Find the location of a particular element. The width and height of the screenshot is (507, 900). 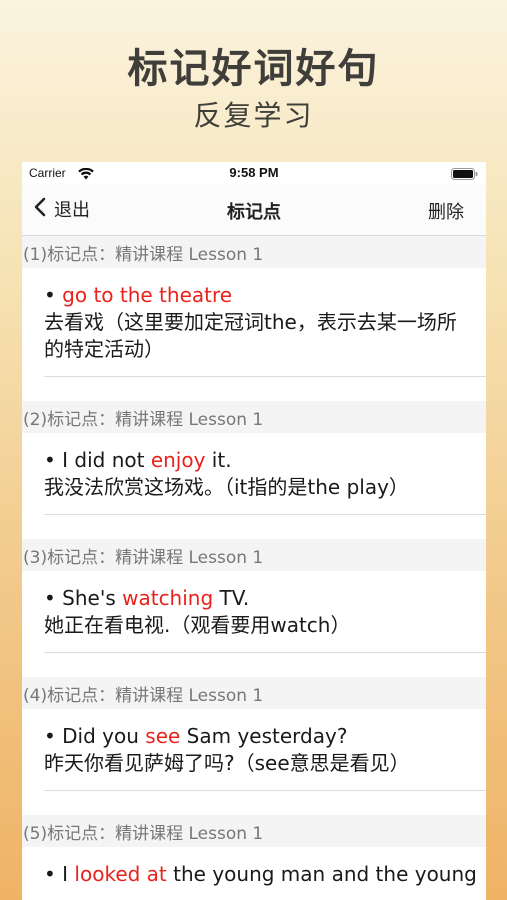

promo-title: 标记好词好句 is located at coordinates (253, 69).